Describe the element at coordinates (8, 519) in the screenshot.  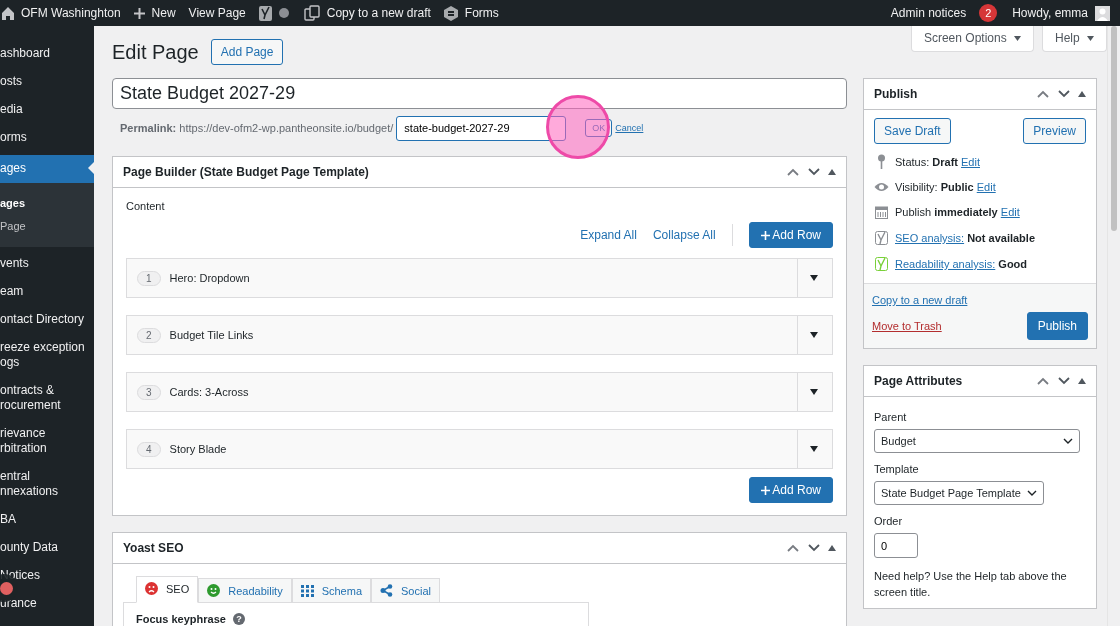
I see `menu-item: BA` at that location.